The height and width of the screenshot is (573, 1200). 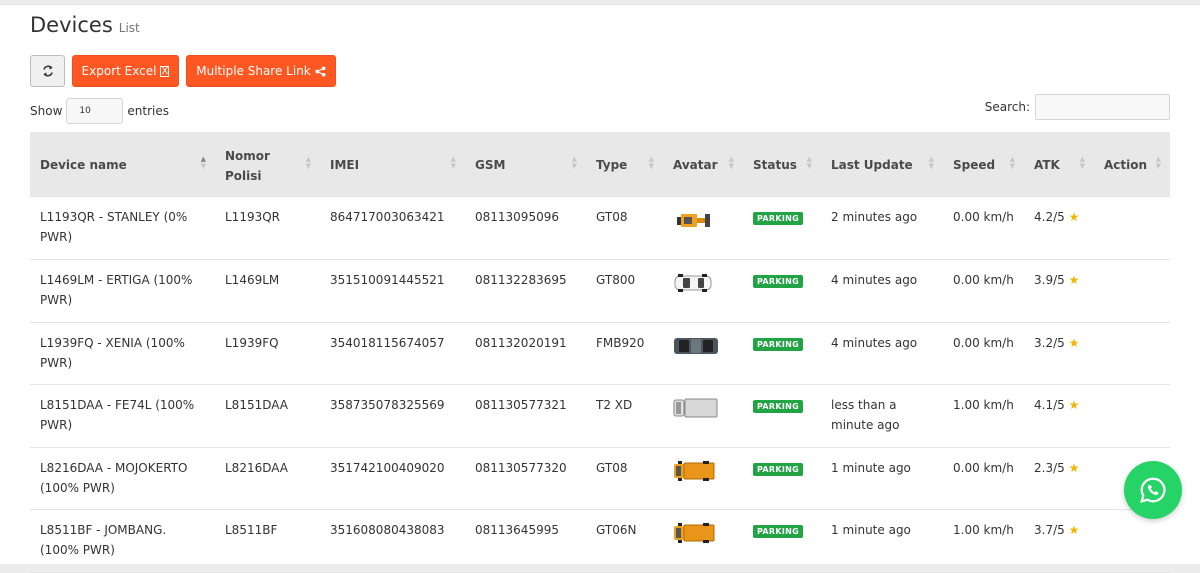 I want to click on entries-length-control: Show 10 entries, so click(x=99, y=111).